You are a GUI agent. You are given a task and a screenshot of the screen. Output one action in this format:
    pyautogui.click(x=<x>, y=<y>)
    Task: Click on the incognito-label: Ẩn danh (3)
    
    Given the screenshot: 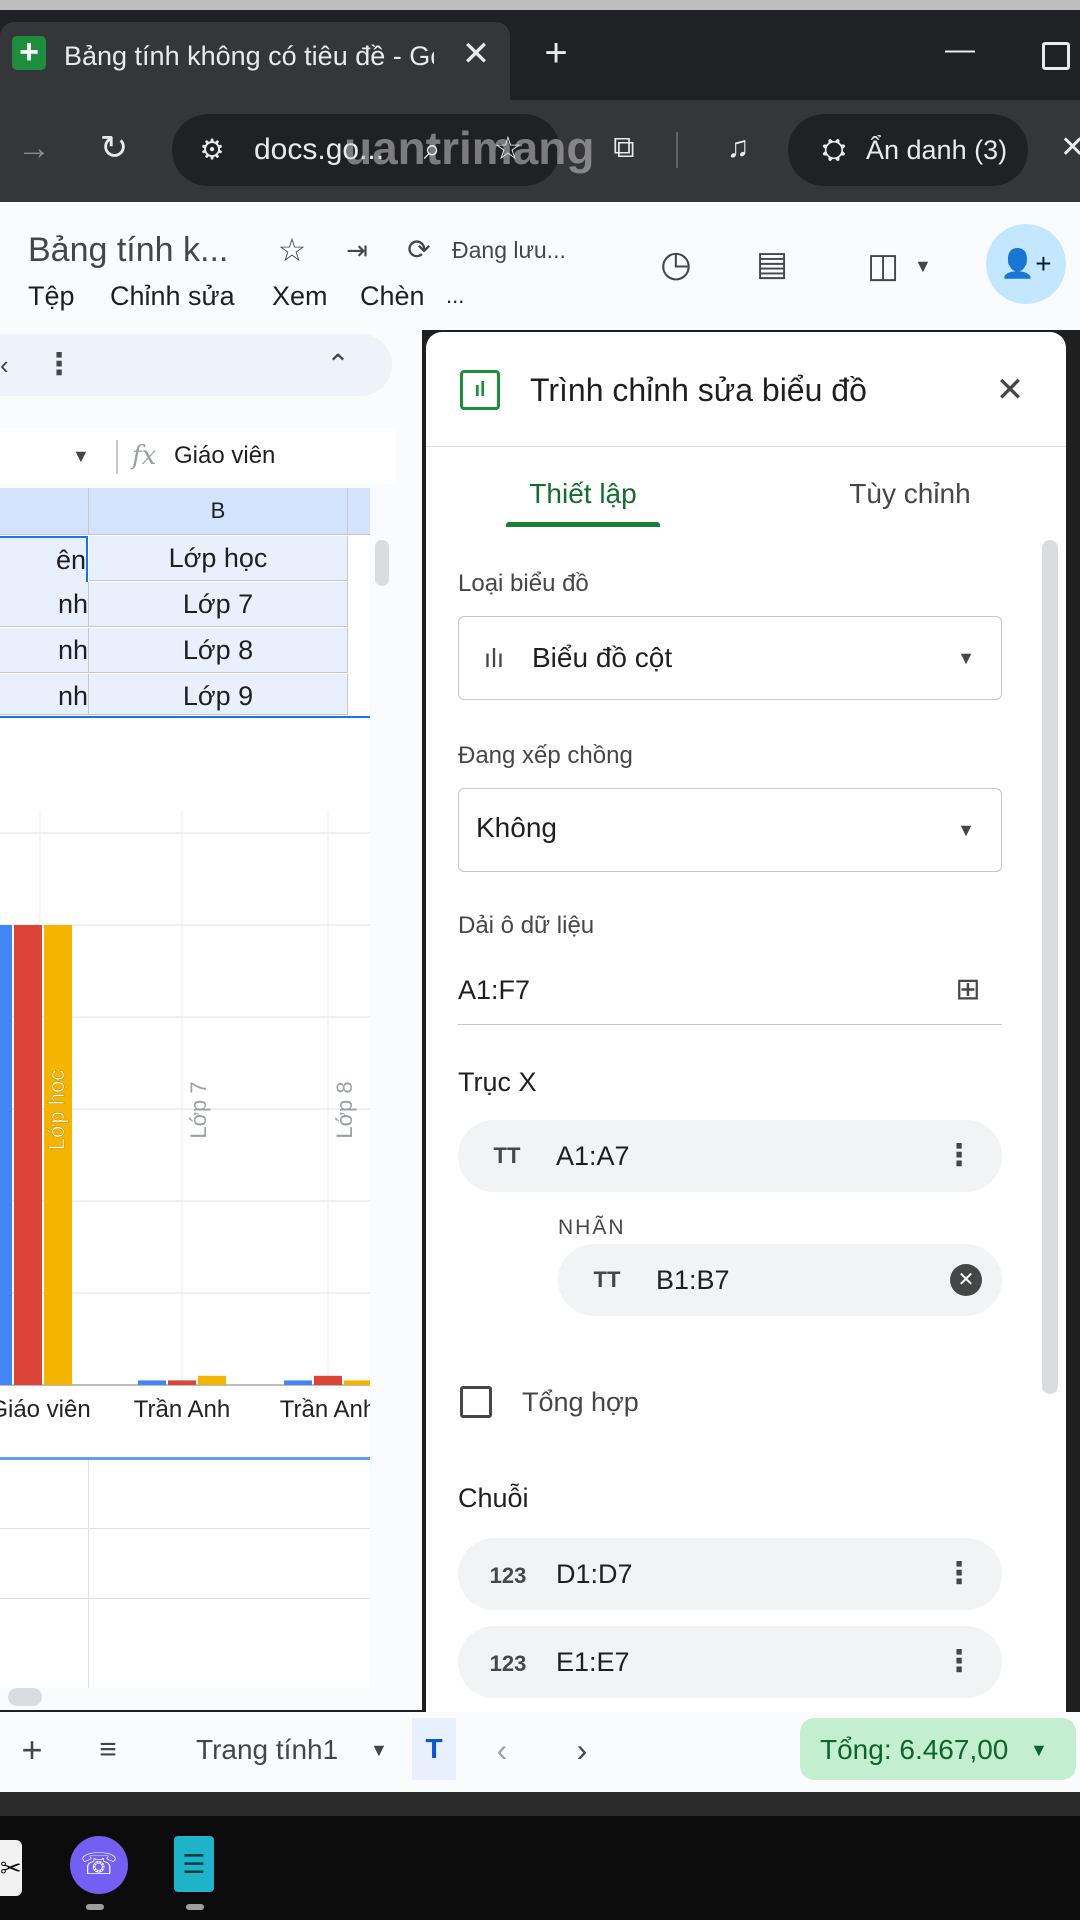 What is the action you would take?
    pyautogui.click(x=937, y=150)
    